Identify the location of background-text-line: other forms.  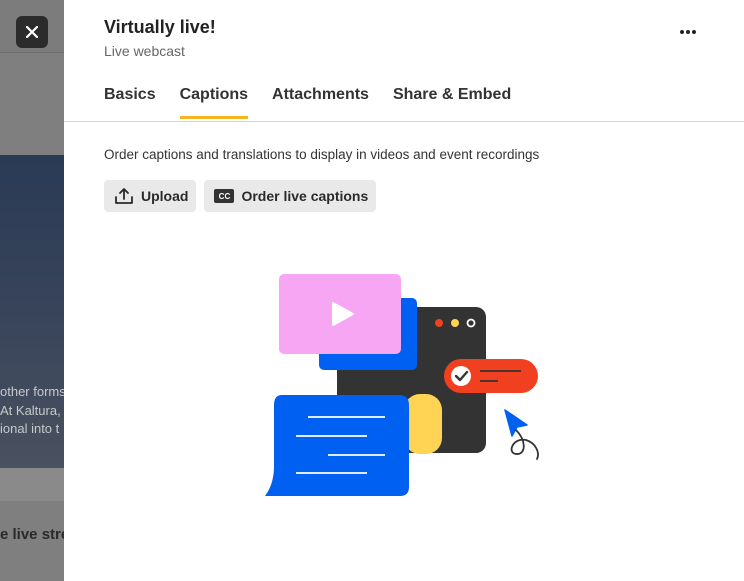
(32, 391).